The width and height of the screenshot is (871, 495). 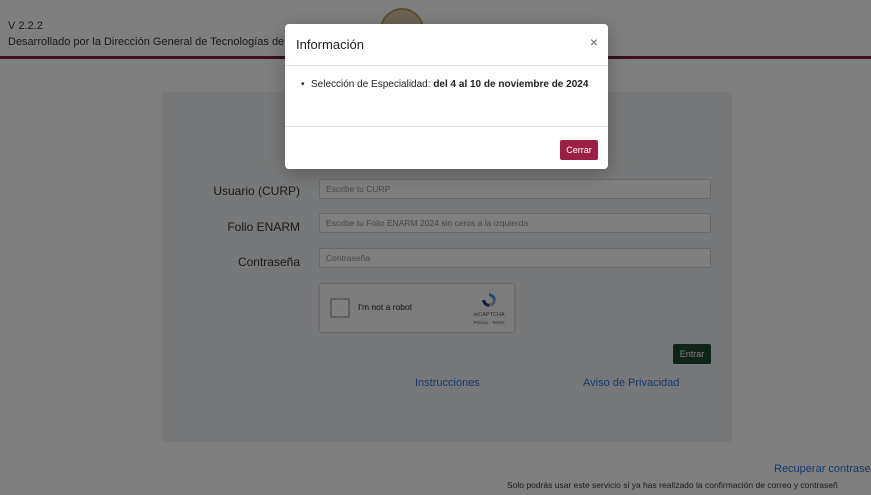 What do you see at coordinates (330, 44) in the screenshot?
I see `modal-title: Información` at bounding box center [330, 44].